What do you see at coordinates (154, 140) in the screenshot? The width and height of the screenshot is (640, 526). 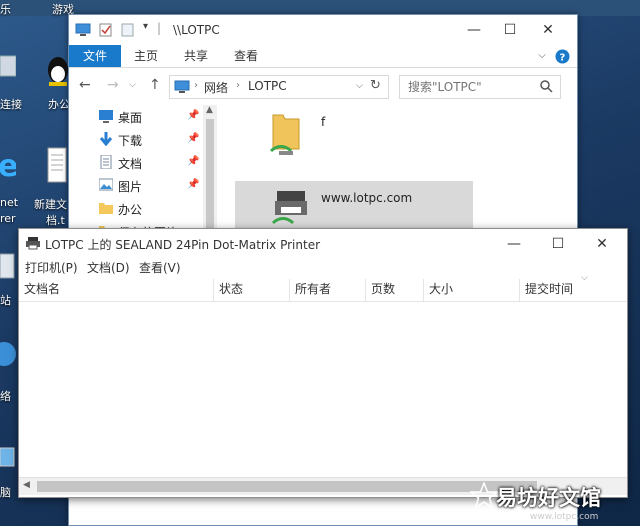 I see `nav-item-downloads: 下载 📌` at bounding box center [154, 140].